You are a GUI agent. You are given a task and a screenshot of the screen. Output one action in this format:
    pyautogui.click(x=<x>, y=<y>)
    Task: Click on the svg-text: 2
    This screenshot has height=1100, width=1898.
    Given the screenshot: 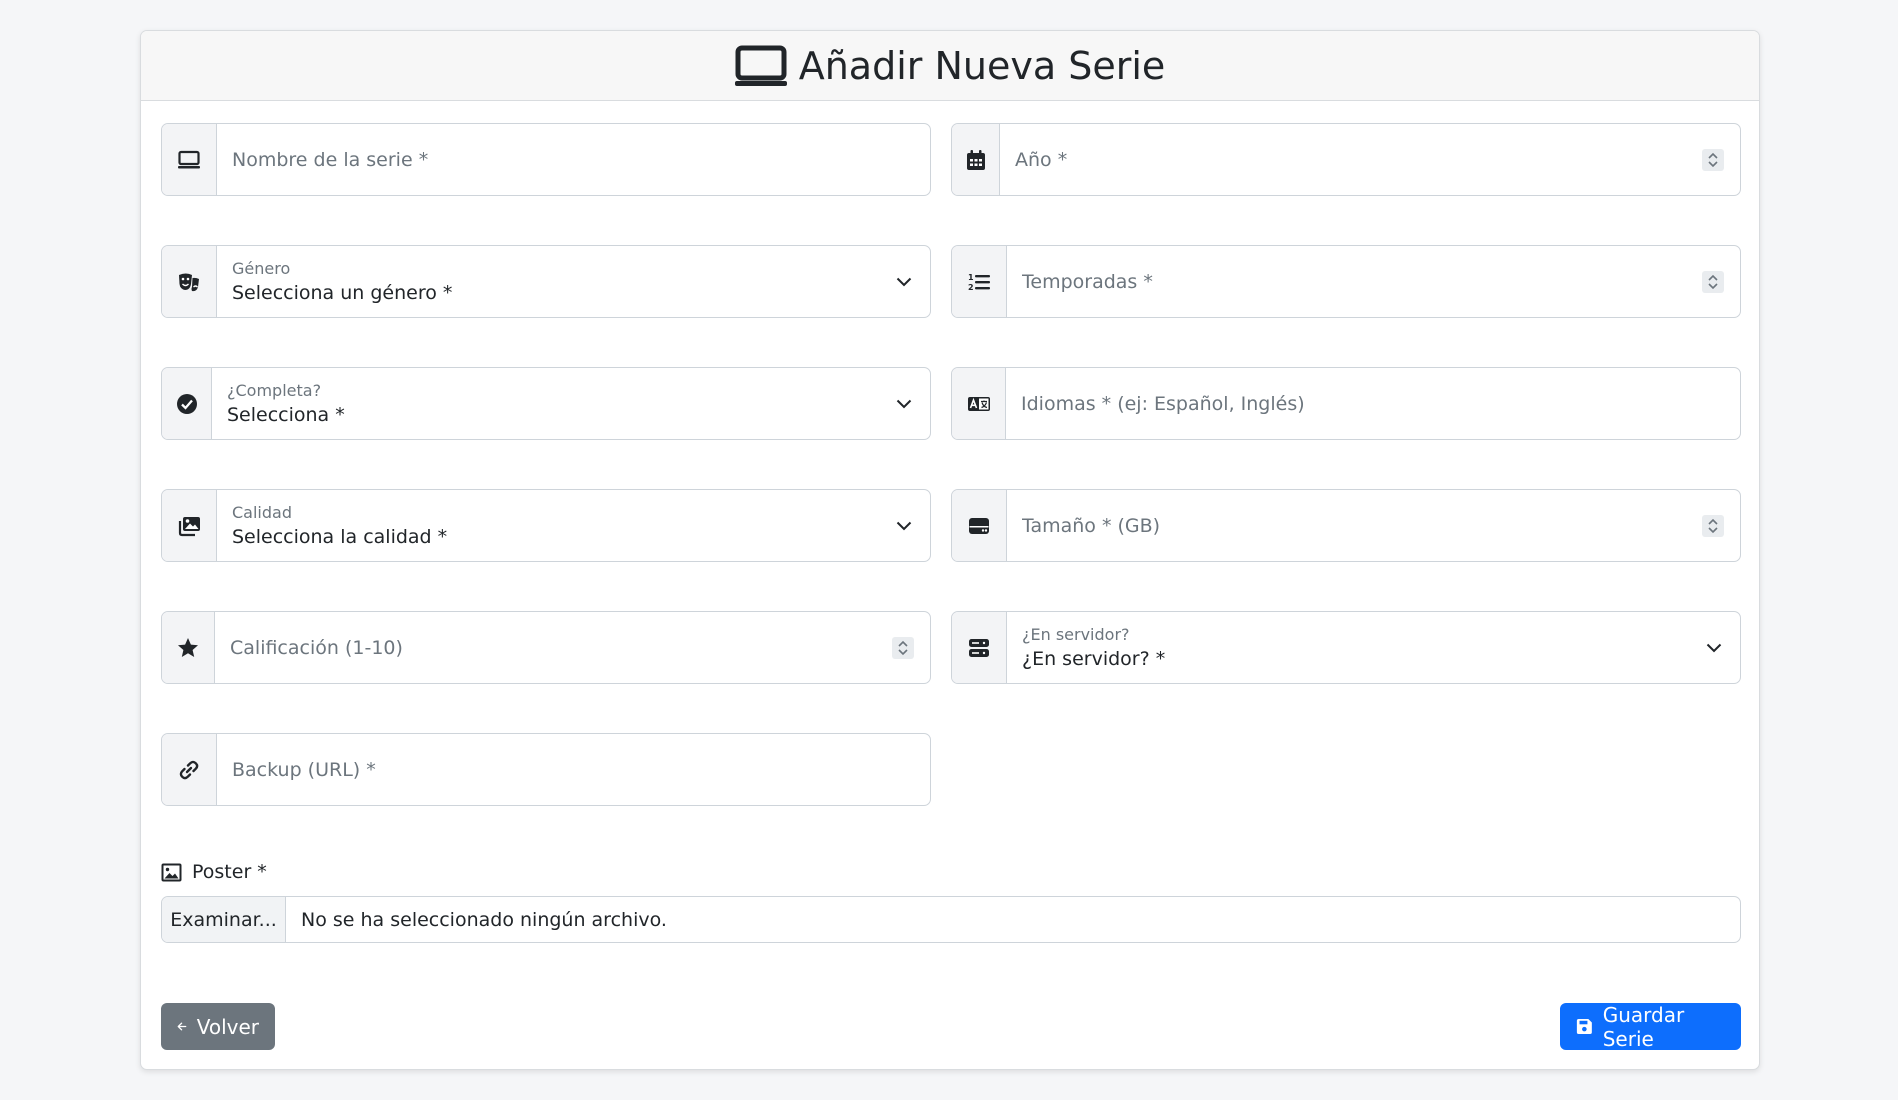 What is the action you would take?
    pyautogui.click(x=971, y=287)
    